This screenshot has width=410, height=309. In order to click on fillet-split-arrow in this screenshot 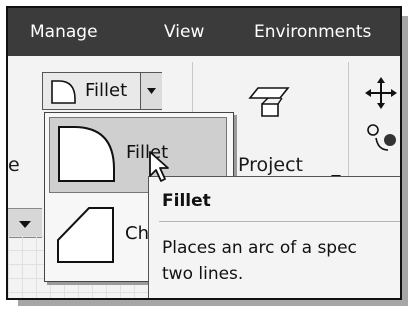, I will do `click(151, 91)`.